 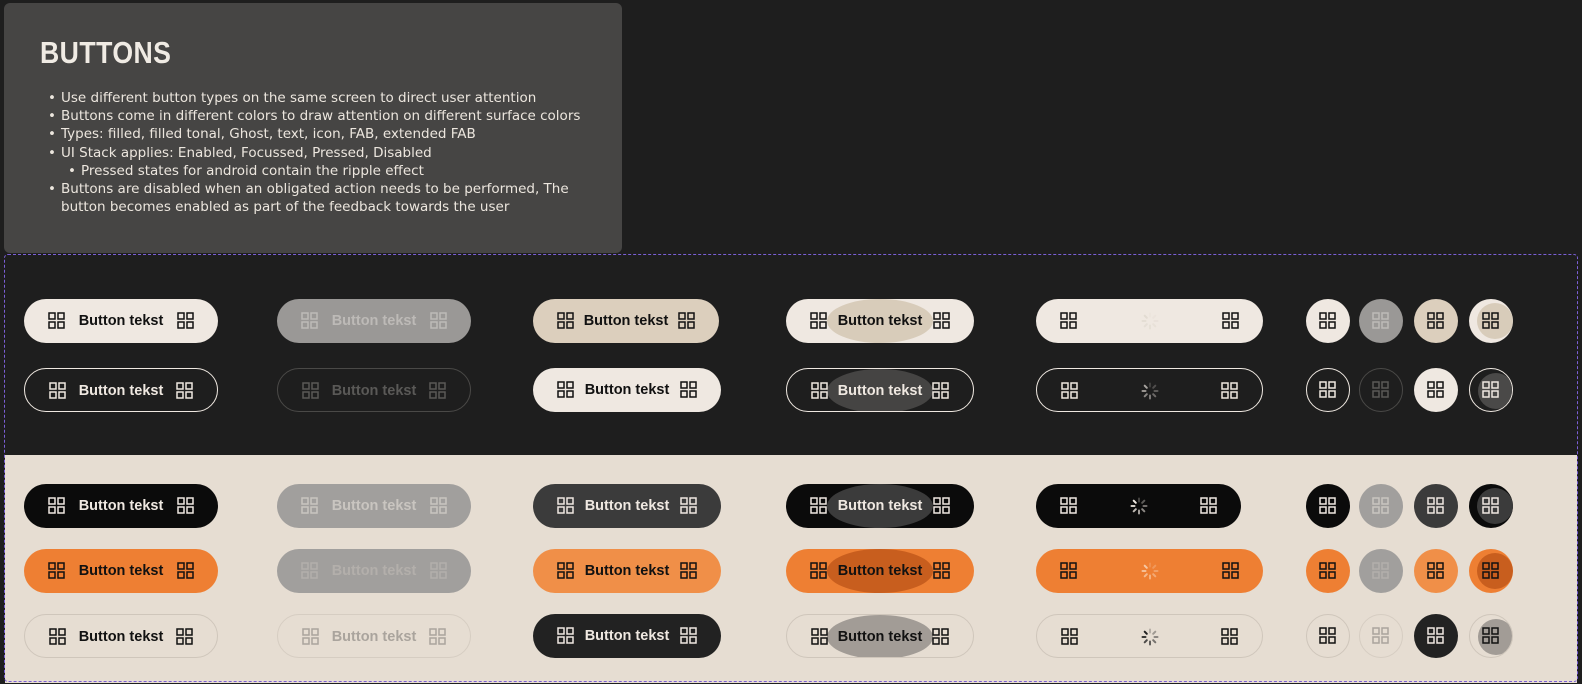 I want to click on light-outline-icon-button-enabled, so click(x=1328, y=636).